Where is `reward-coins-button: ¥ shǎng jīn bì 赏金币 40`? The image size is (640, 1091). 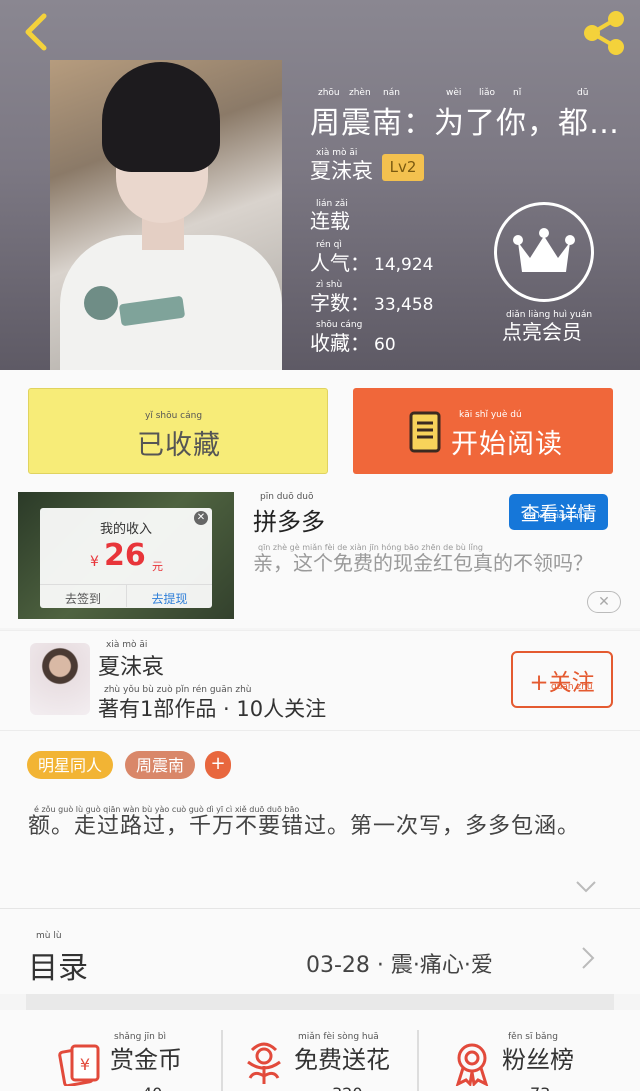
reward-coins-button: ¥ shǎng jīn bì 赏金币 40 is located at coordinates (138, 1050).